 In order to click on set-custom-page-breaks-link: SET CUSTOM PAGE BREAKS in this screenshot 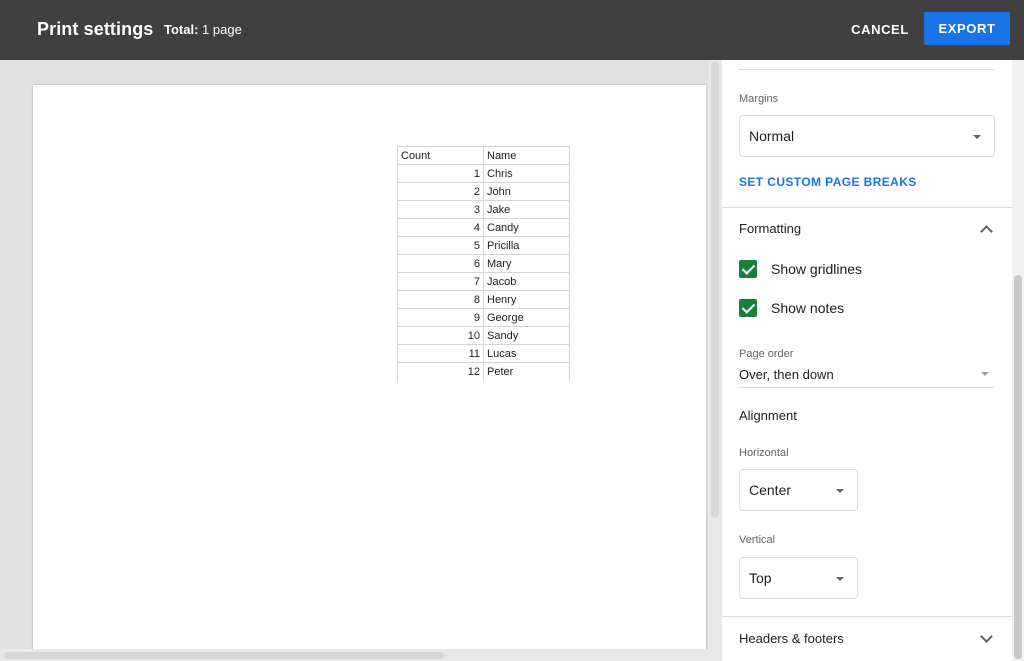, I will do `click(828, 182)`.